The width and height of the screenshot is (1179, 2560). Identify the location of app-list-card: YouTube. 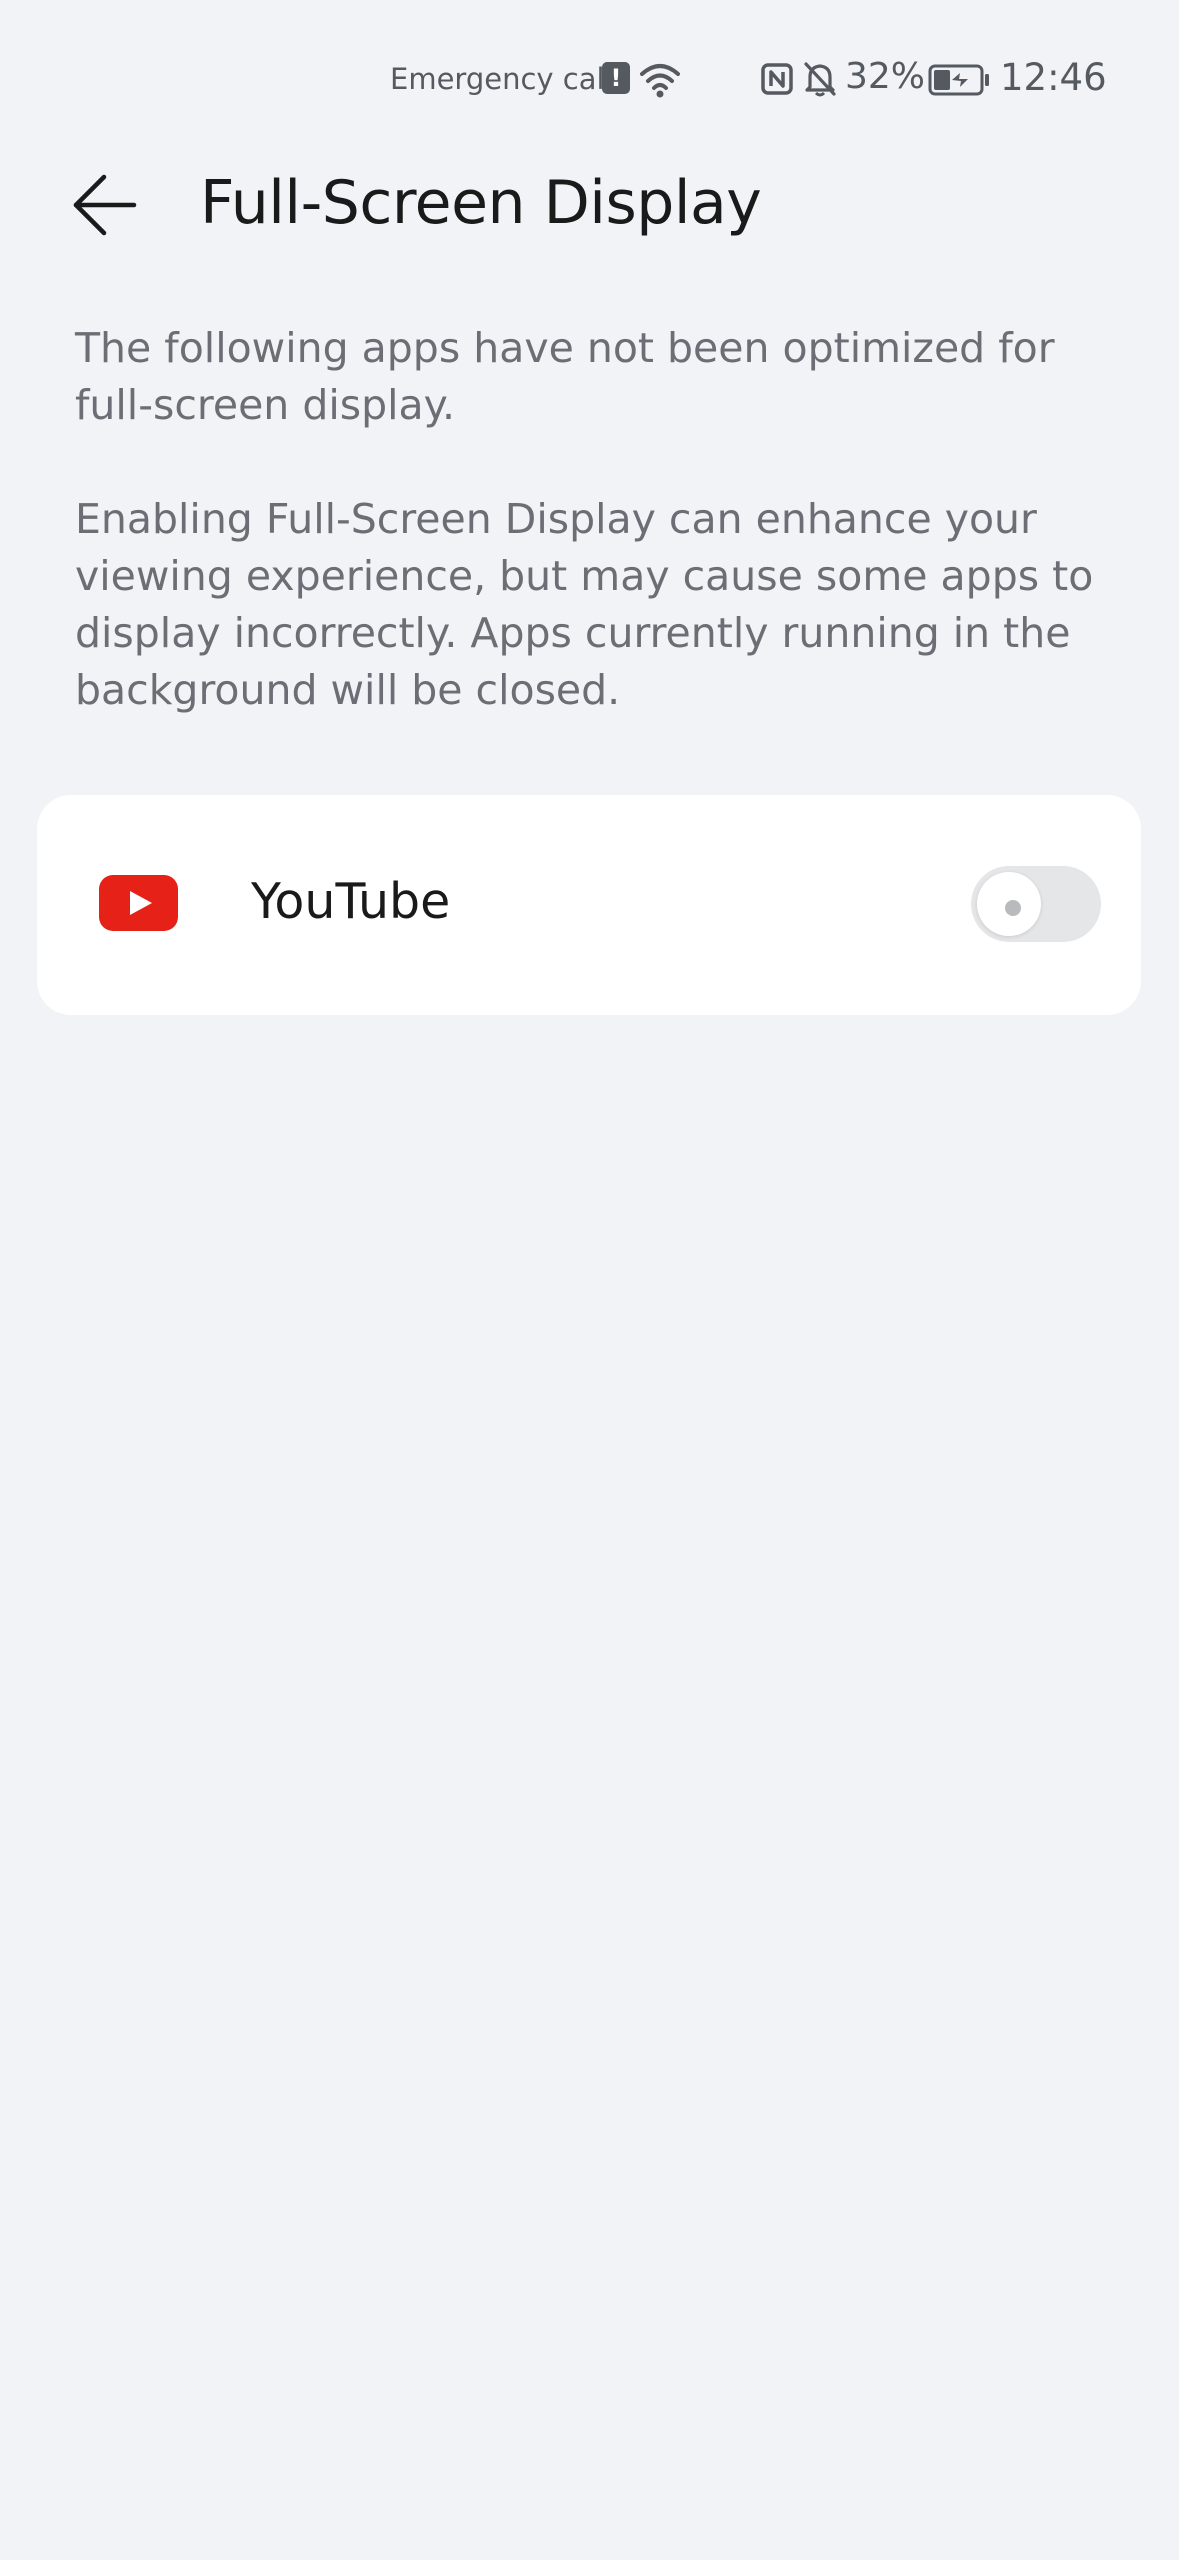
(589, 905).